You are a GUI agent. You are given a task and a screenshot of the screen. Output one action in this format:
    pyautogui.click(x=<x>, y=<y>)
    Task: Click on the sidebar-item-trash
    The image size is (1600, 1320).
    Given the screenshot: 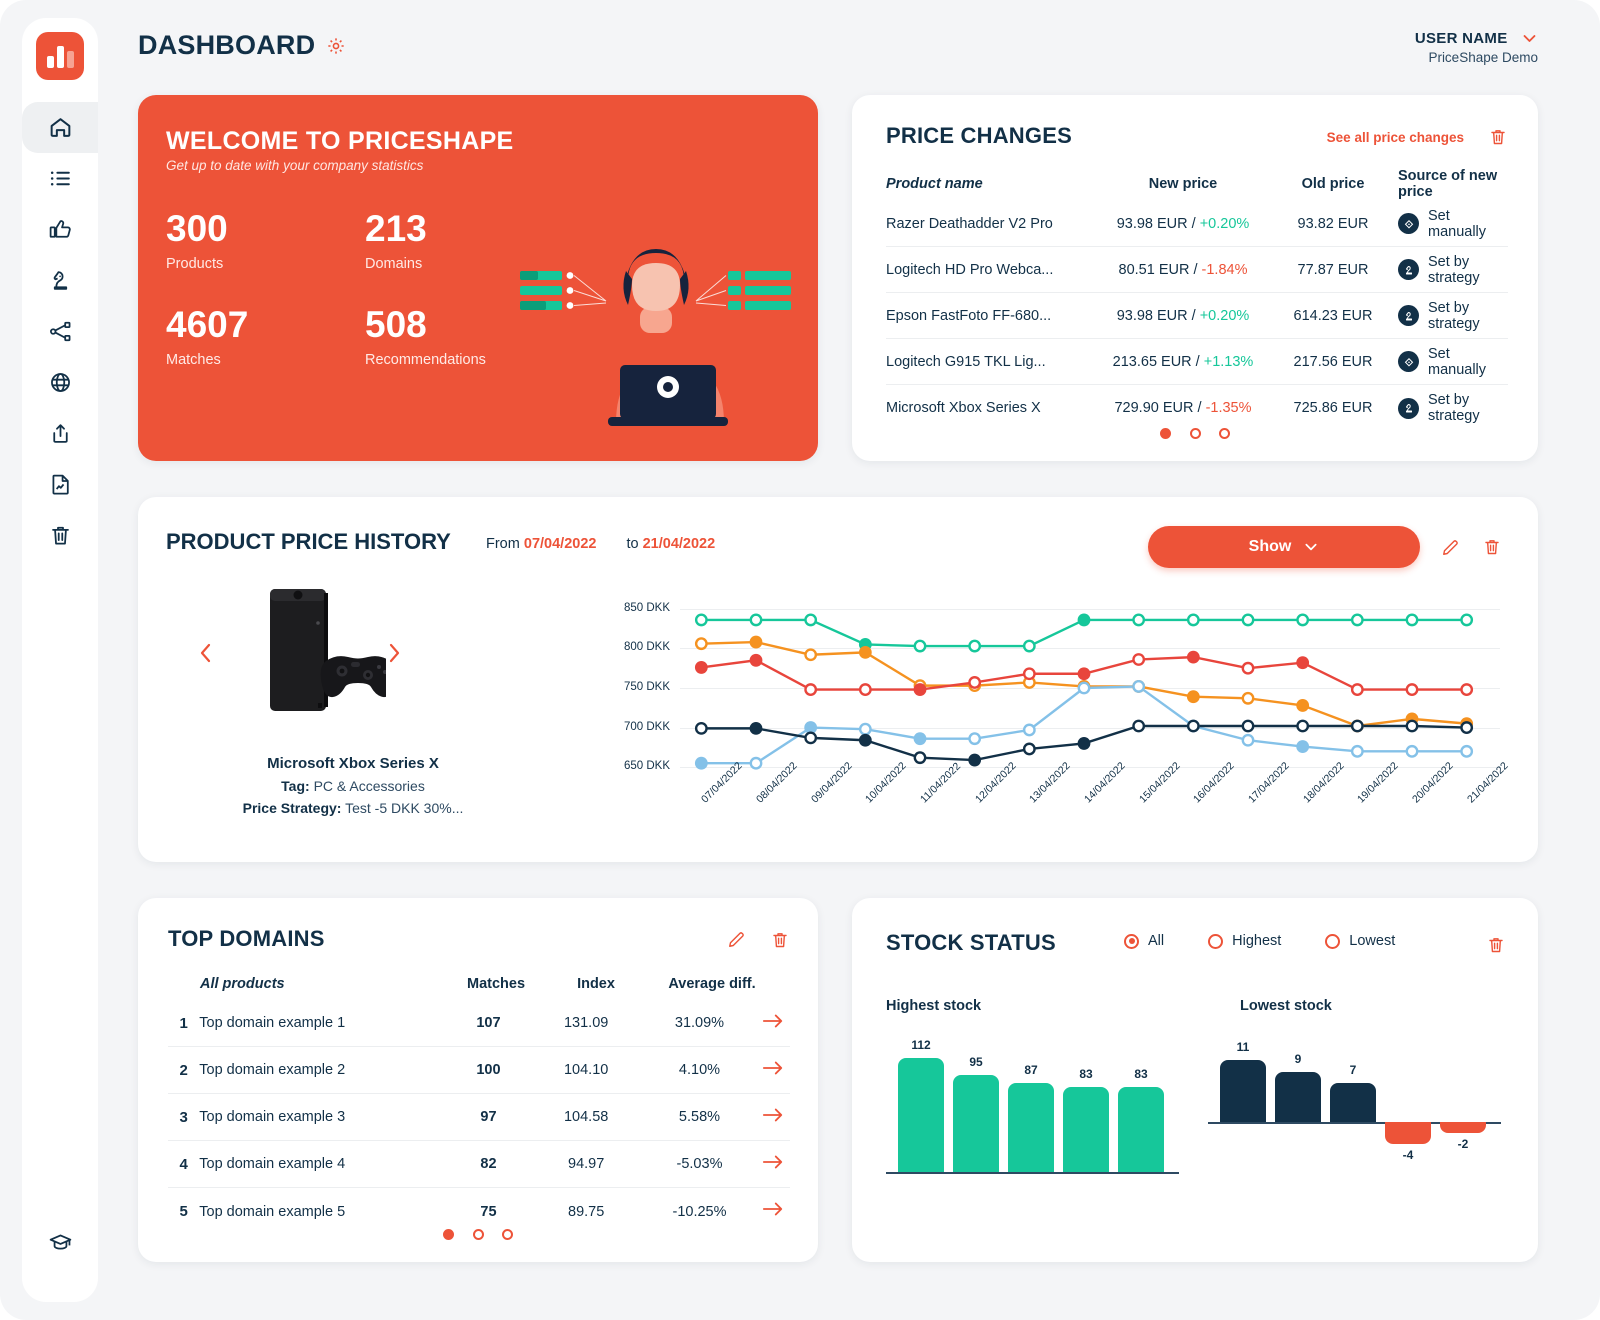 What is the action you would take?
    pyautogui.click(x=60, y=535)
    